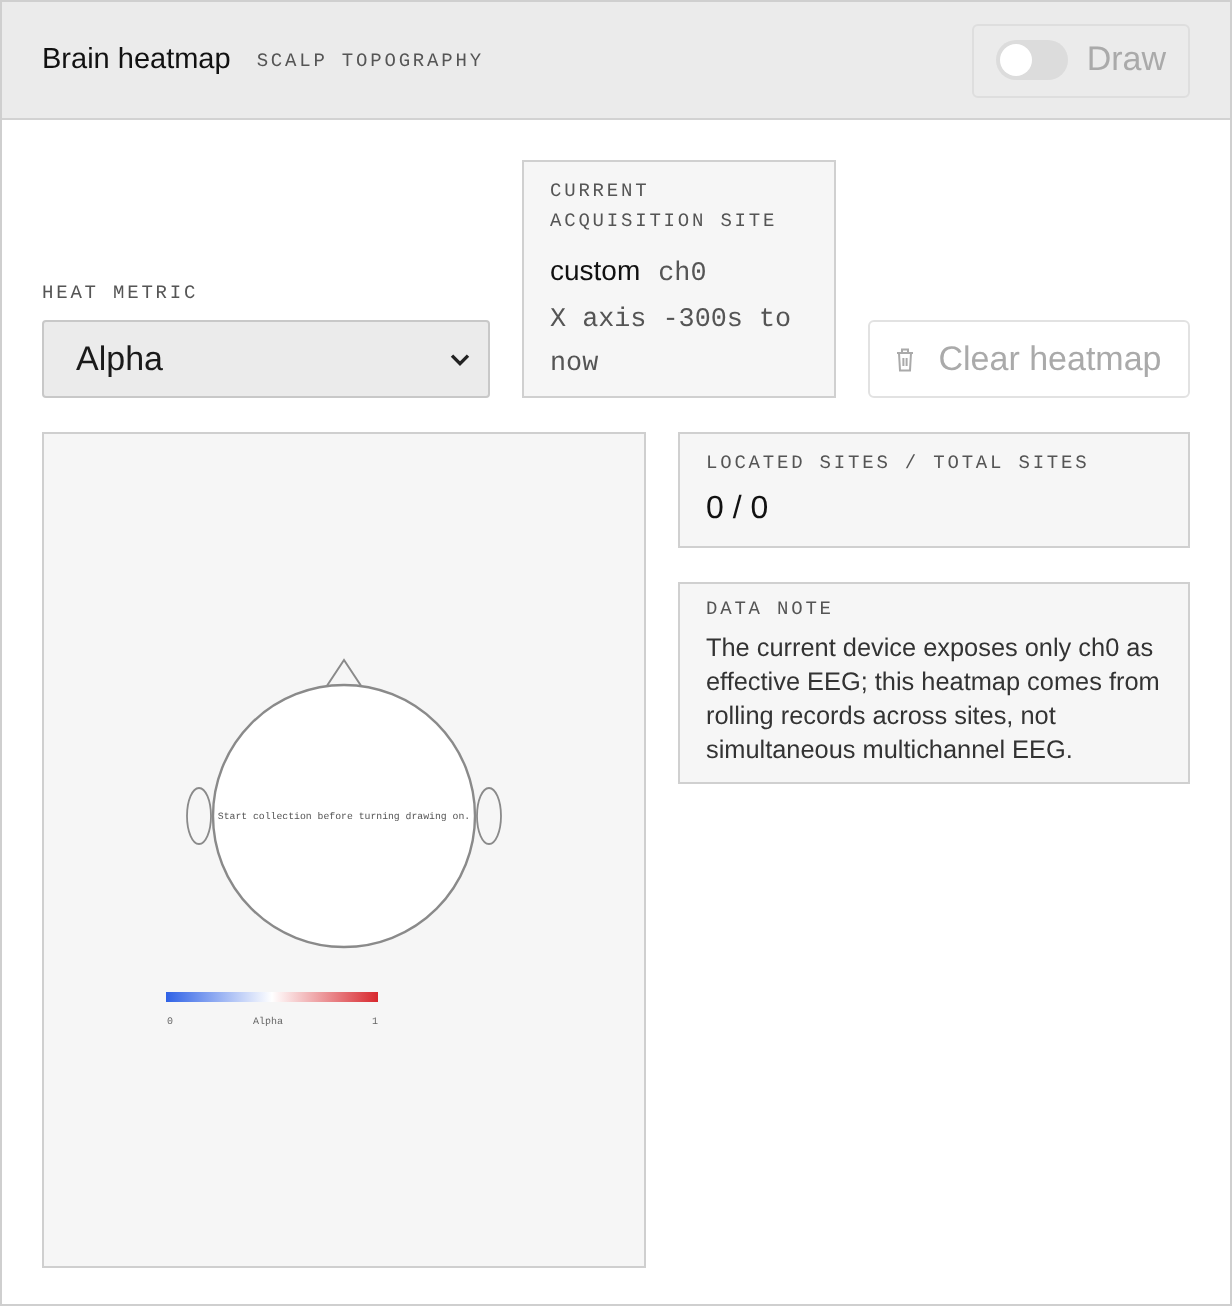 The height and width of the screenshot is (1306, 1232). I want to click on metric-select: Alpha, so click(266, 359).